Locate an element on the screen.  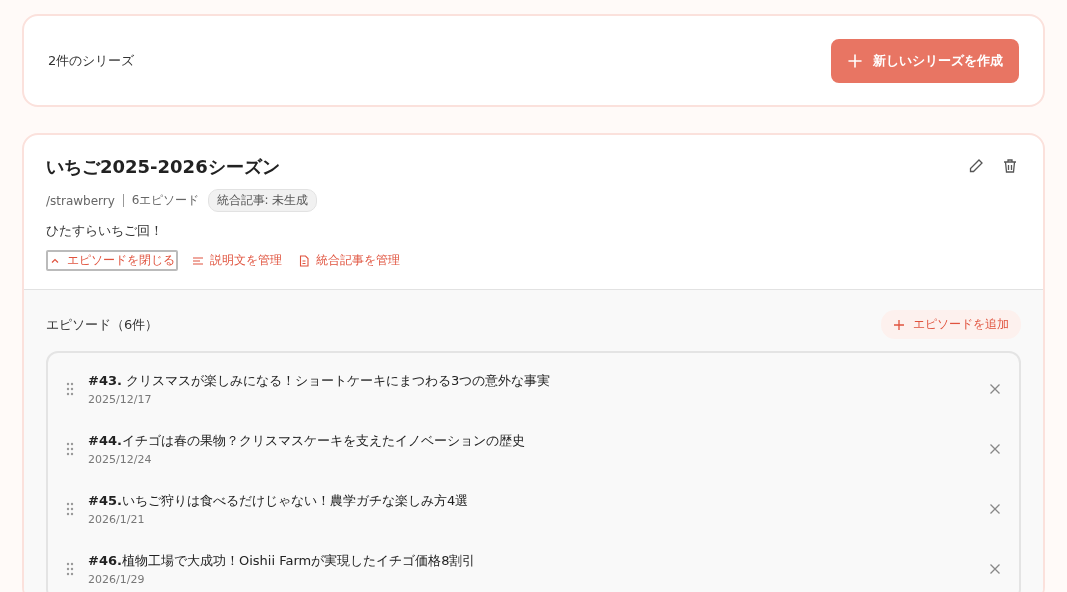
series-title: いちご2025-2026シーズン is located at coordinates (163, 167).